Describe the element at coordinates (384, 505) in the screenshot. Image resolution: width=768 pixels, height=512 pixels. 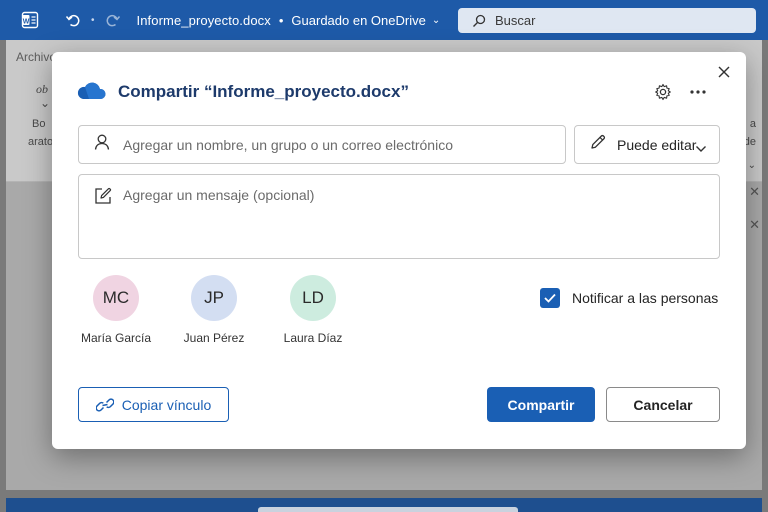
I see `second-window-titlebar` at that location.